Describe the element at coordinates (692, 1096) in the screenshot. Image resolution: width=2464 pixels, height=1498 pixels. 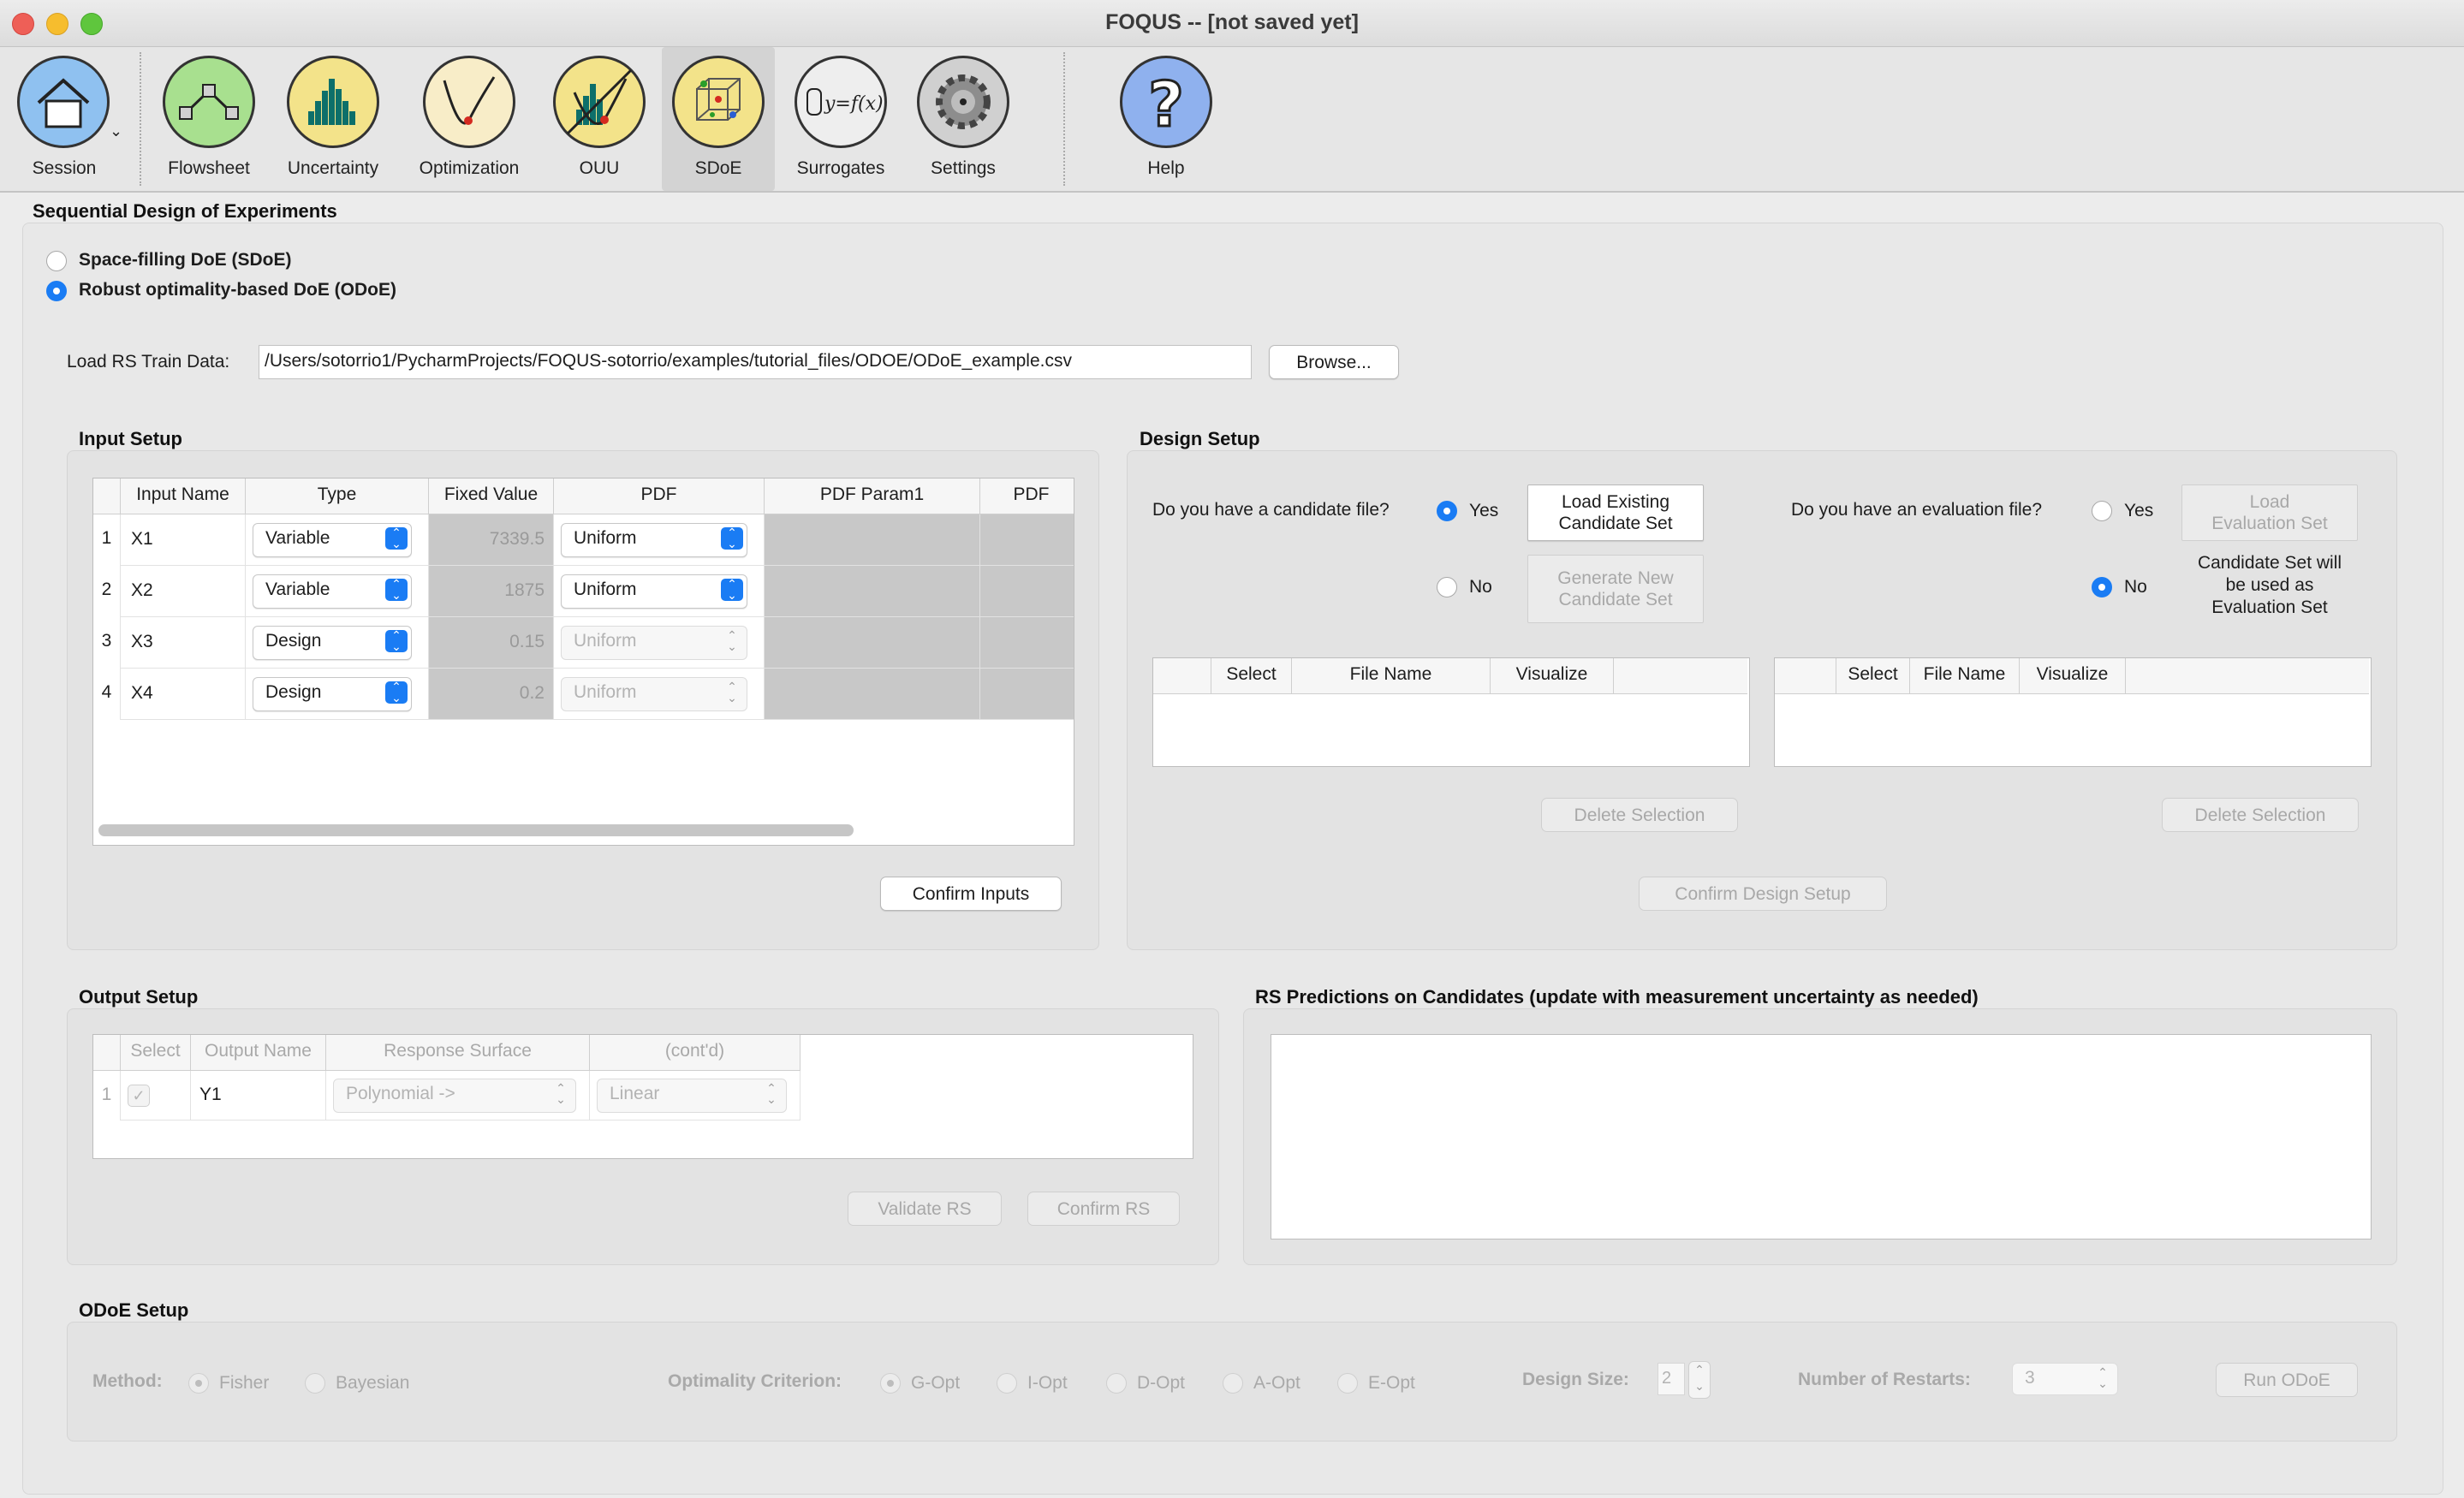
I see `rs-type-select: Linear ⌃ ⌄` at that location.